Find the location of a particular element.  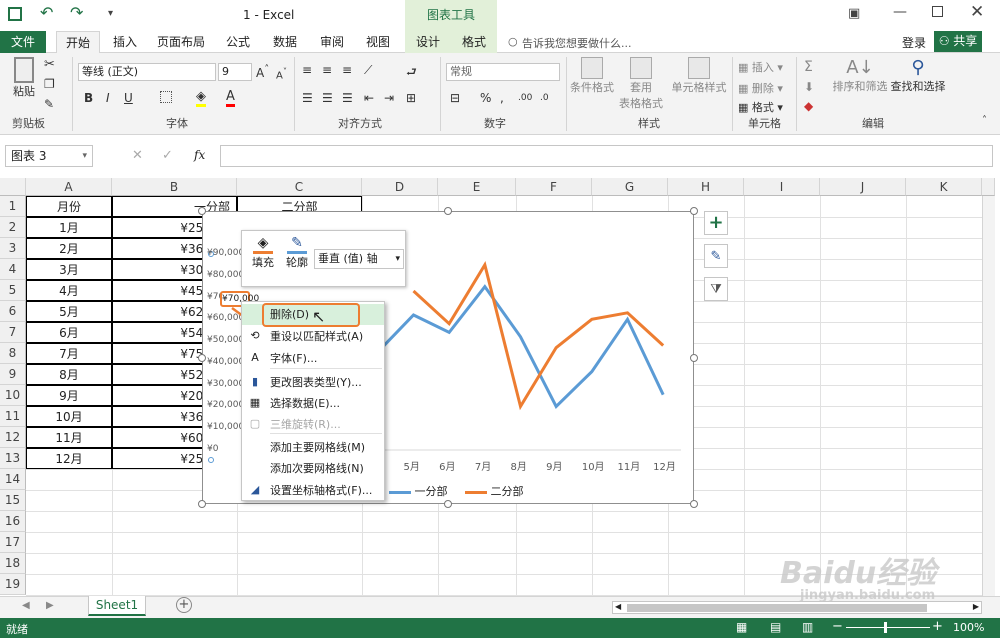

column-header: E is located at coordinates (477, 187).